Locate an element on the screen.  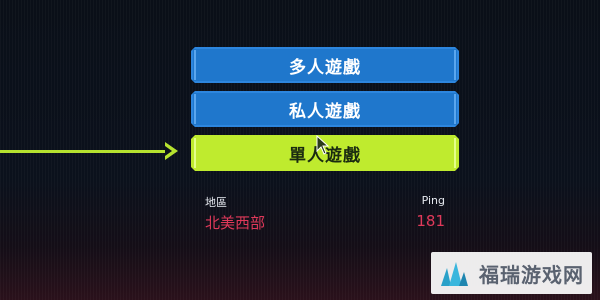
site-watermark: 福瑞游戏网 is located at coordinates (511, 273).